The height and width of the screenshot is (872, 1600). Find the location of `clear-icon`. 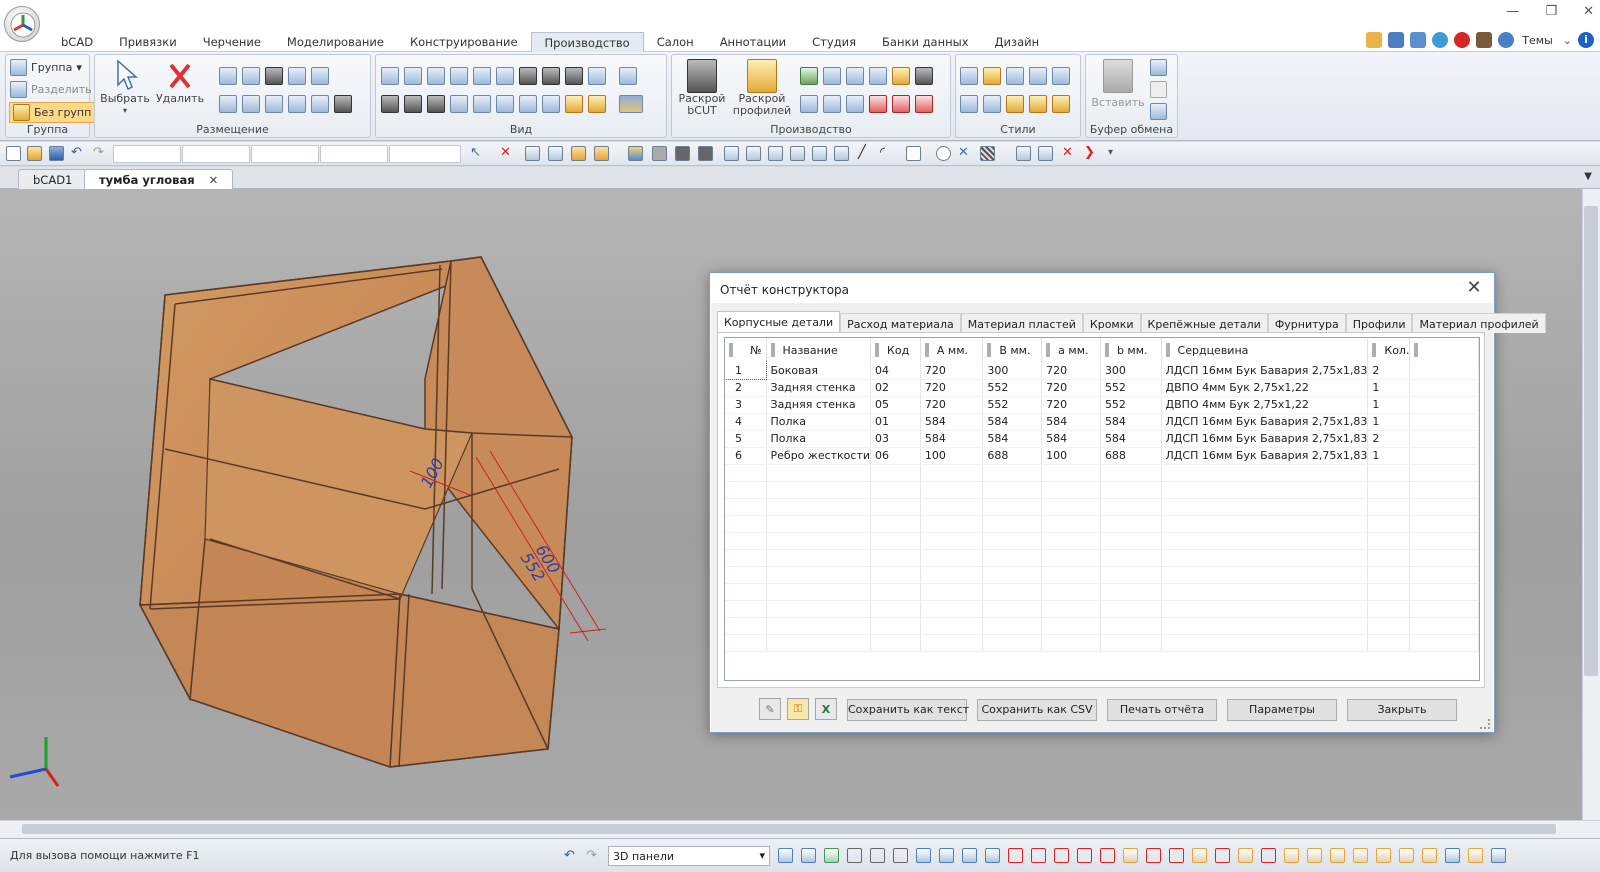

clear-icon is located at coordinates (901, 104).